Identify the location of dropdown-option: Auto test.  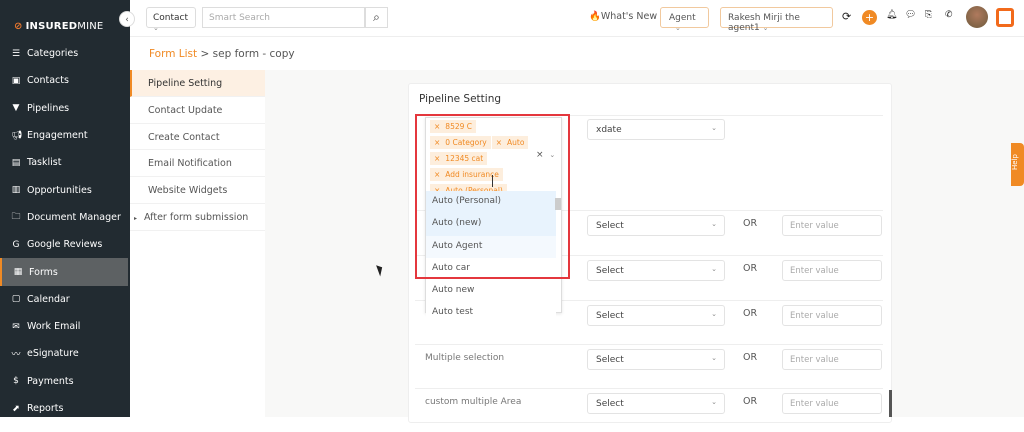
(491, 313).